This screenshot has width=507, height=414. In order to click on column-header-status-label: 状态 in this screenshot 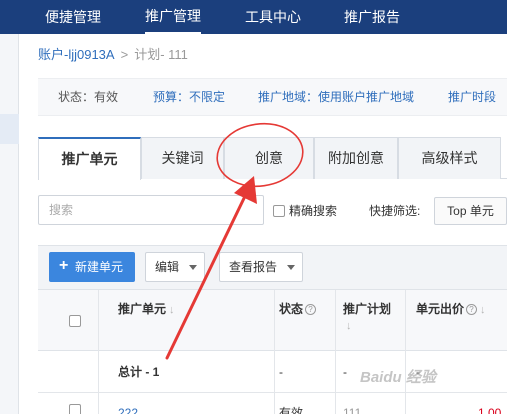, I will do `click(291, 309)`.